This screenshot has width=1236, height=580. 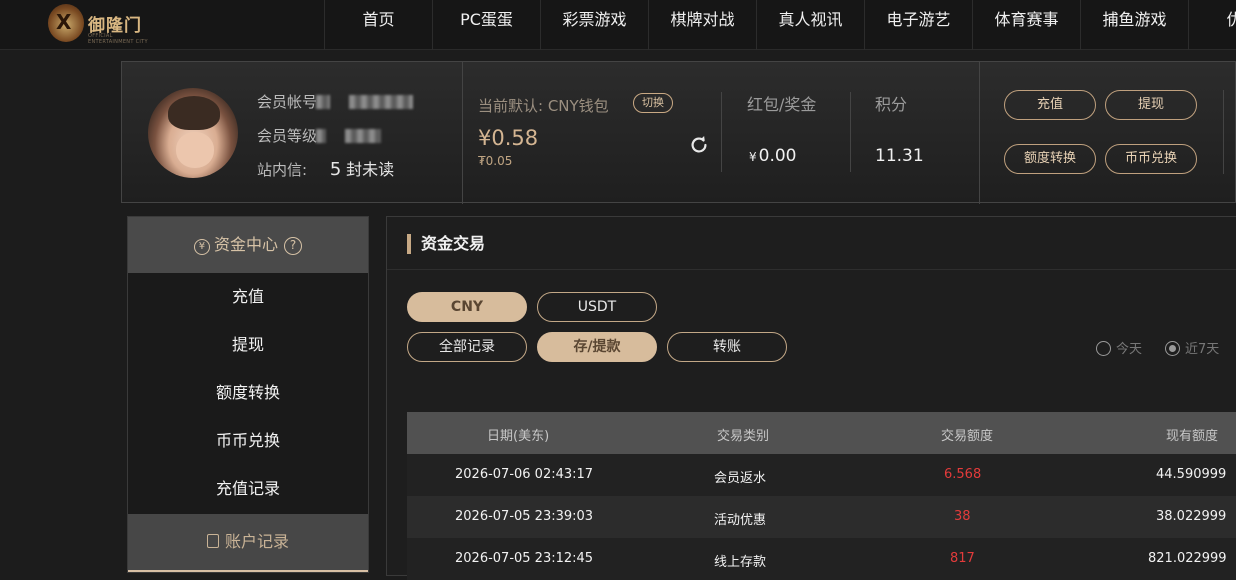 What do you see at coordinates (524, 558) in the screenshot?
I see `cell-date: 2026-07-05 23:12:45` at bounding box center [524, 558].